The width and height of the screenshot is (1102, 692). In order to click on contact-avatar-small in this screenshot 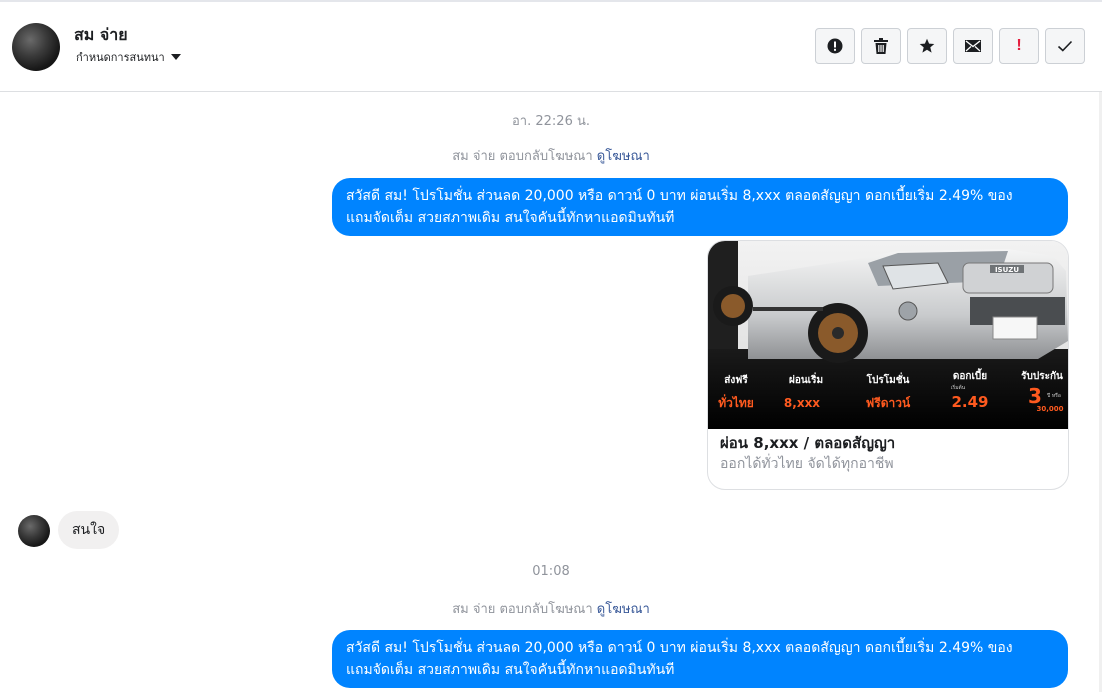, I will do `click(34, 531)`.